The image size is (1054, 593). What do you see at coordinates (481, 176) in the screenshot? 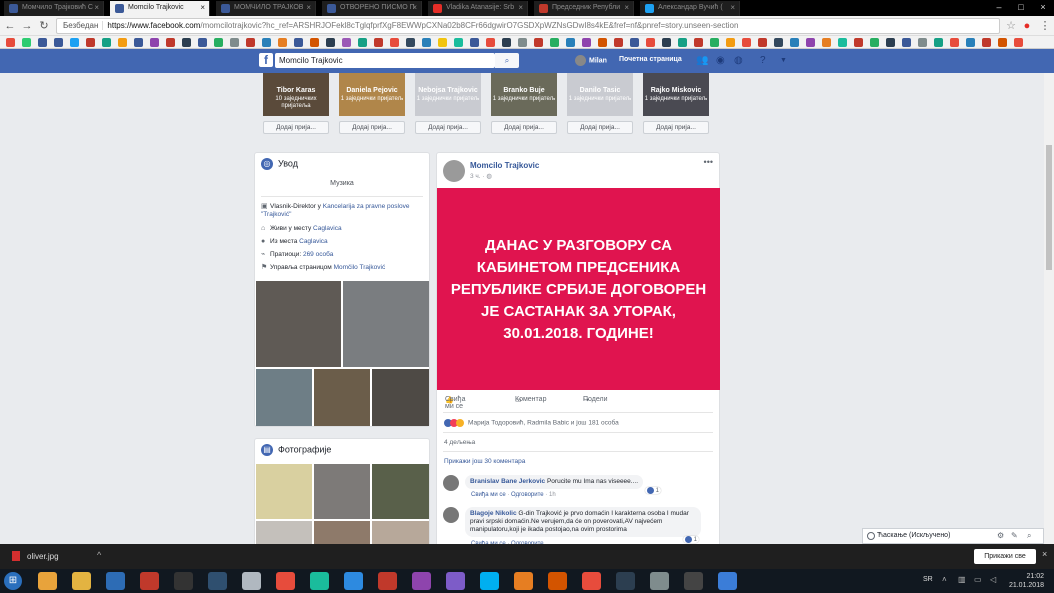
I see `post-timestamp: 3 ч. · ◍` at bounding box center [481, 176].